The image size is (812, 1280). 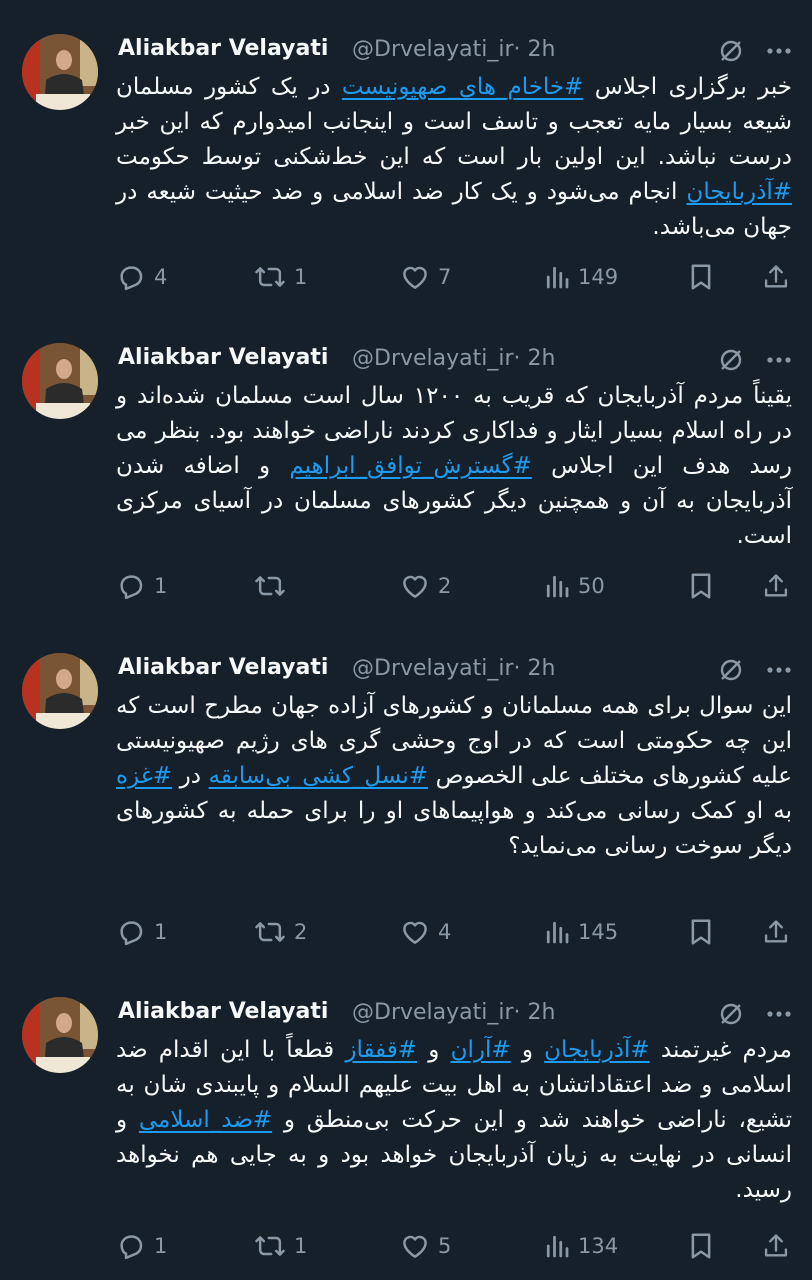 What do you see at coordinates (301, 1246) in the screenshot?
I see `retweet-count: 1` at bounding box center [301, 1246].